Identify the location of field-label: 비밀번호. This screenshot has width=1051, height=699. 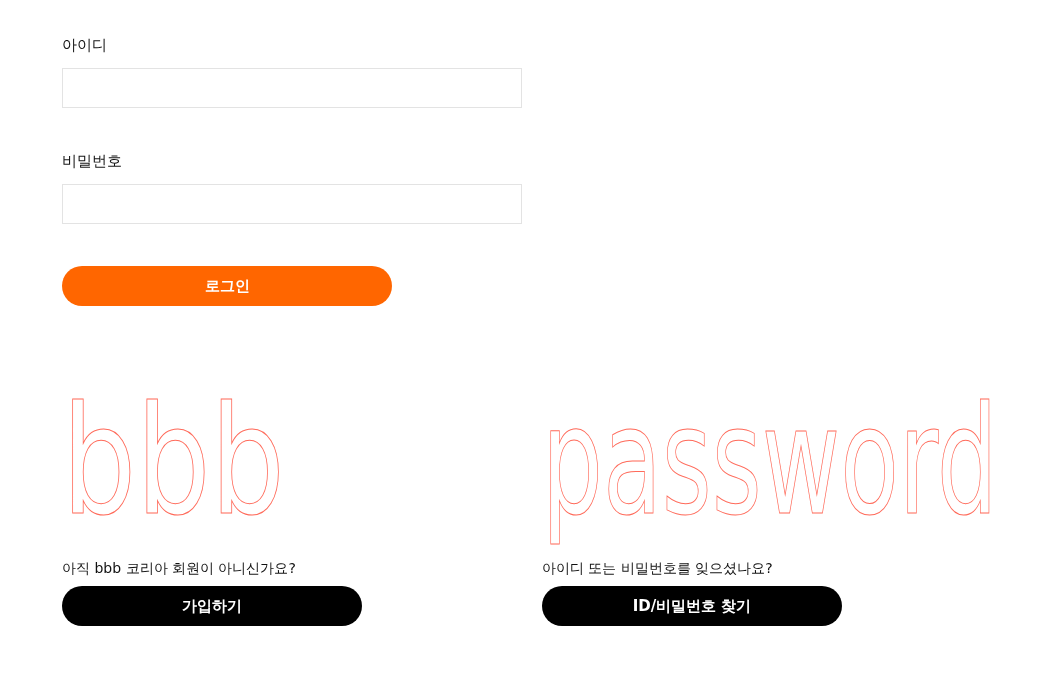
(92, 161).